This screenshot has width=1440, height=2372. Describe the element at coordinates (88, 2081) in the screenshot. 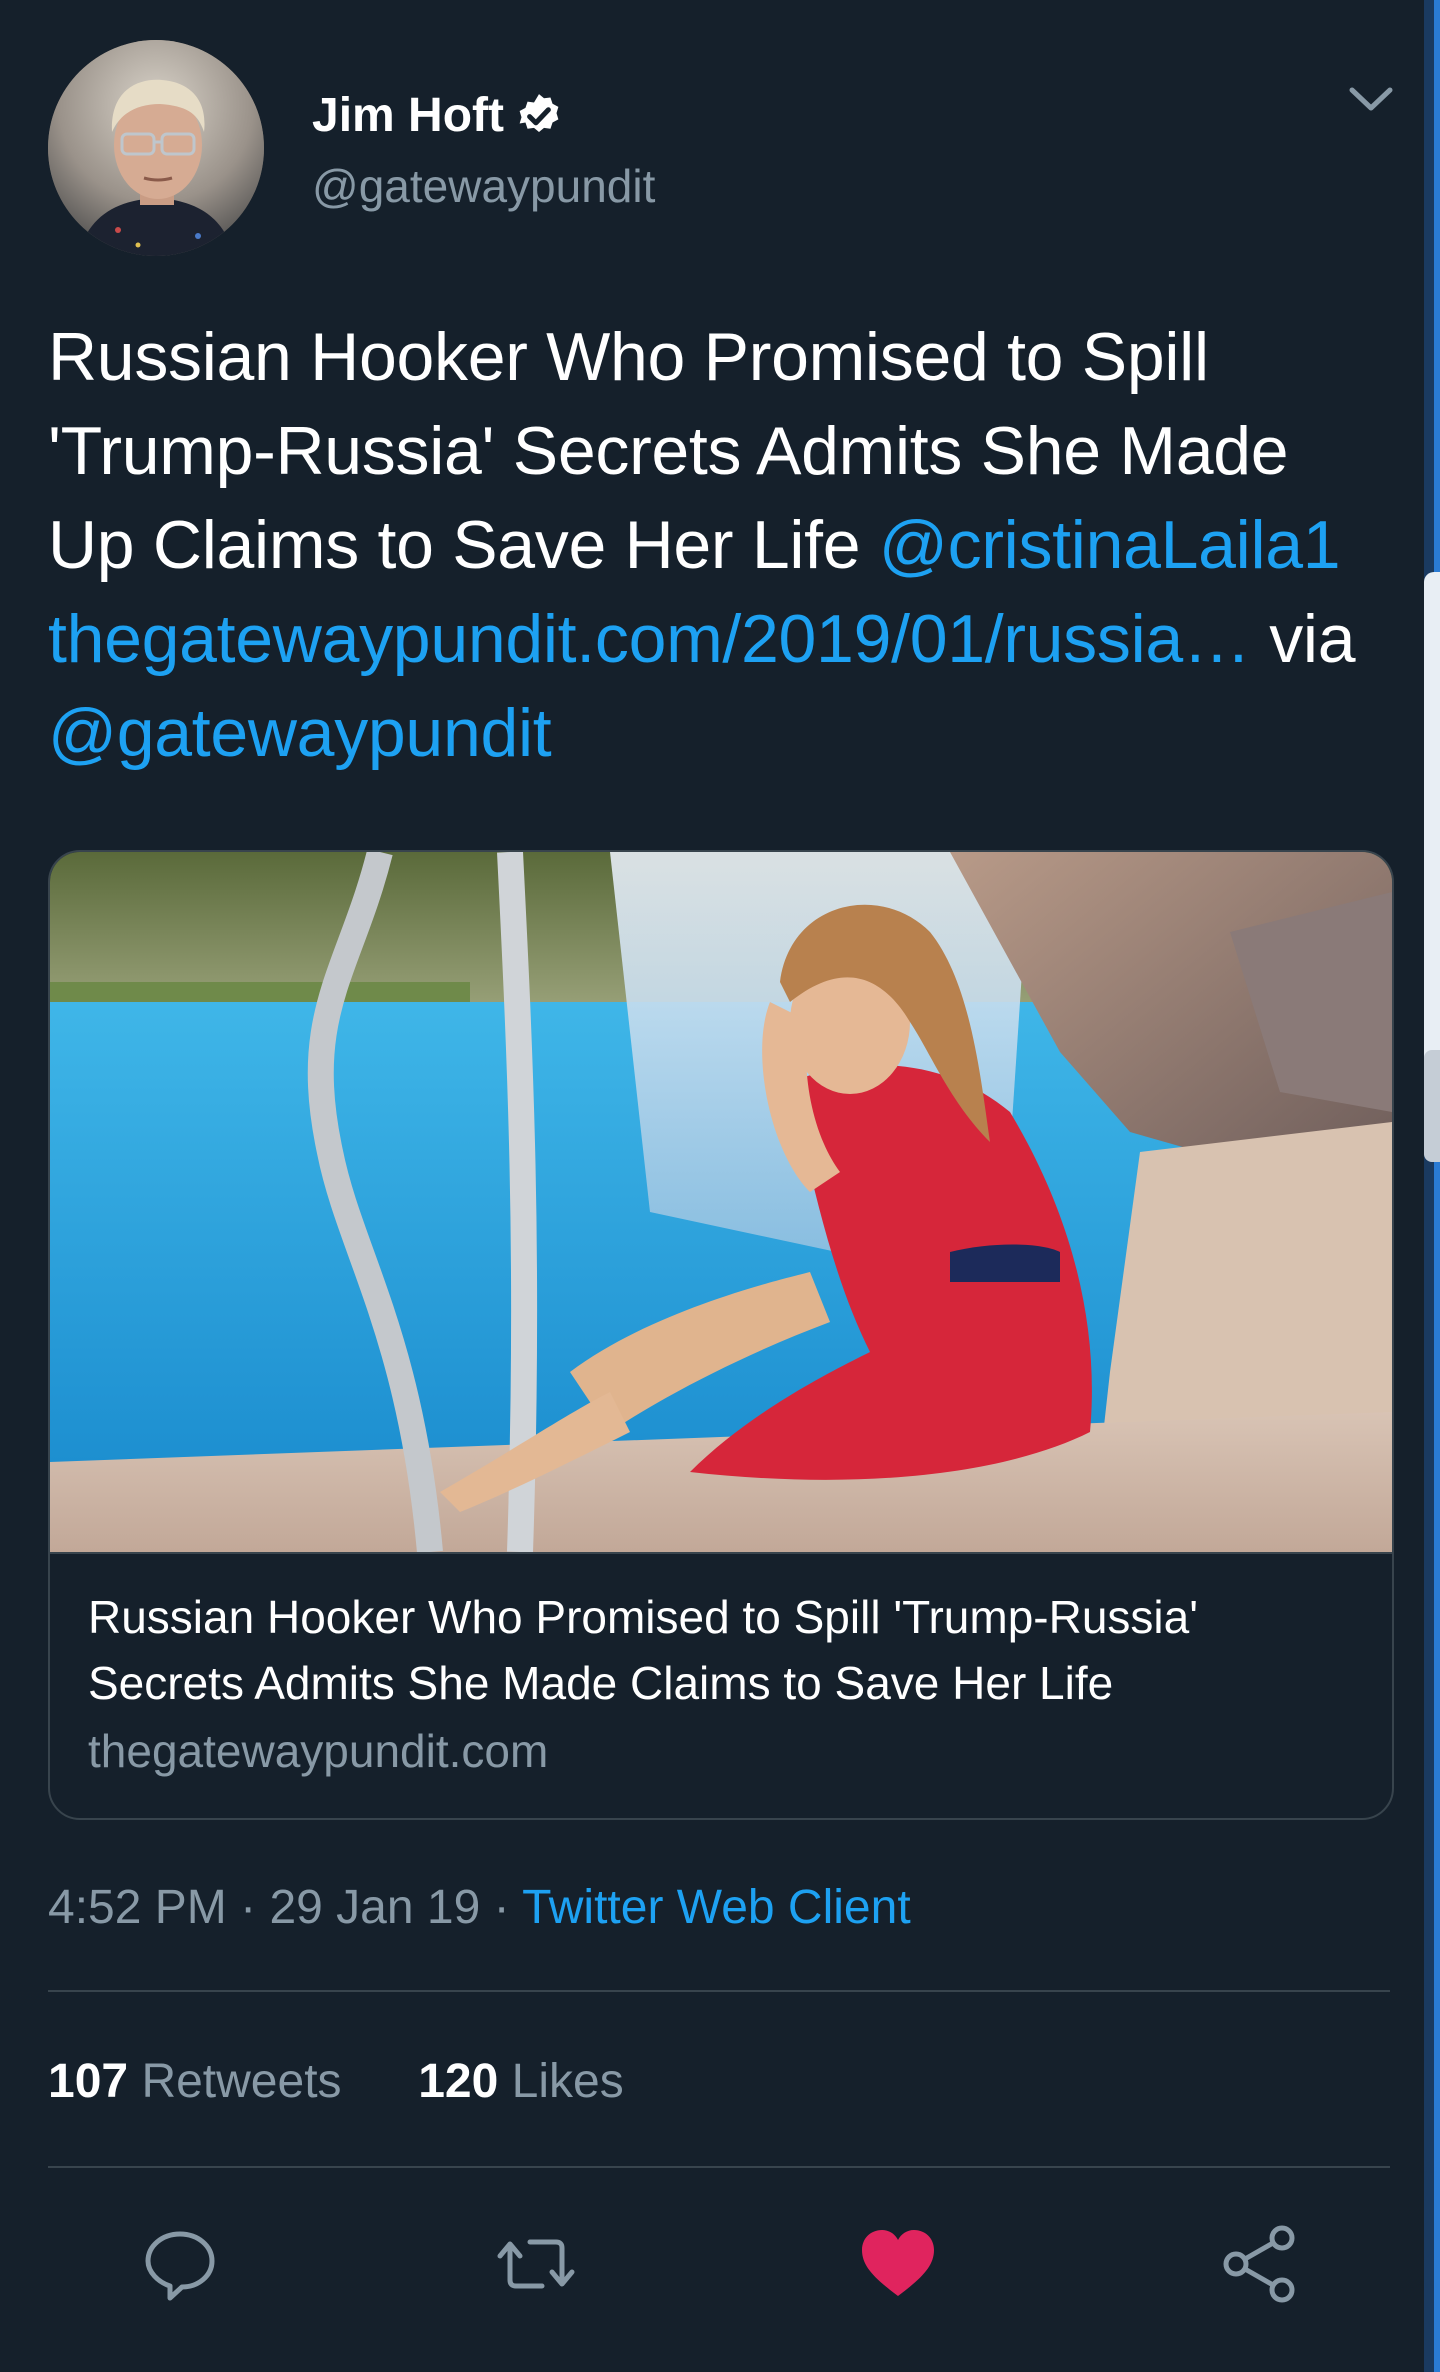

I see `retweets-count: 107` at that location.